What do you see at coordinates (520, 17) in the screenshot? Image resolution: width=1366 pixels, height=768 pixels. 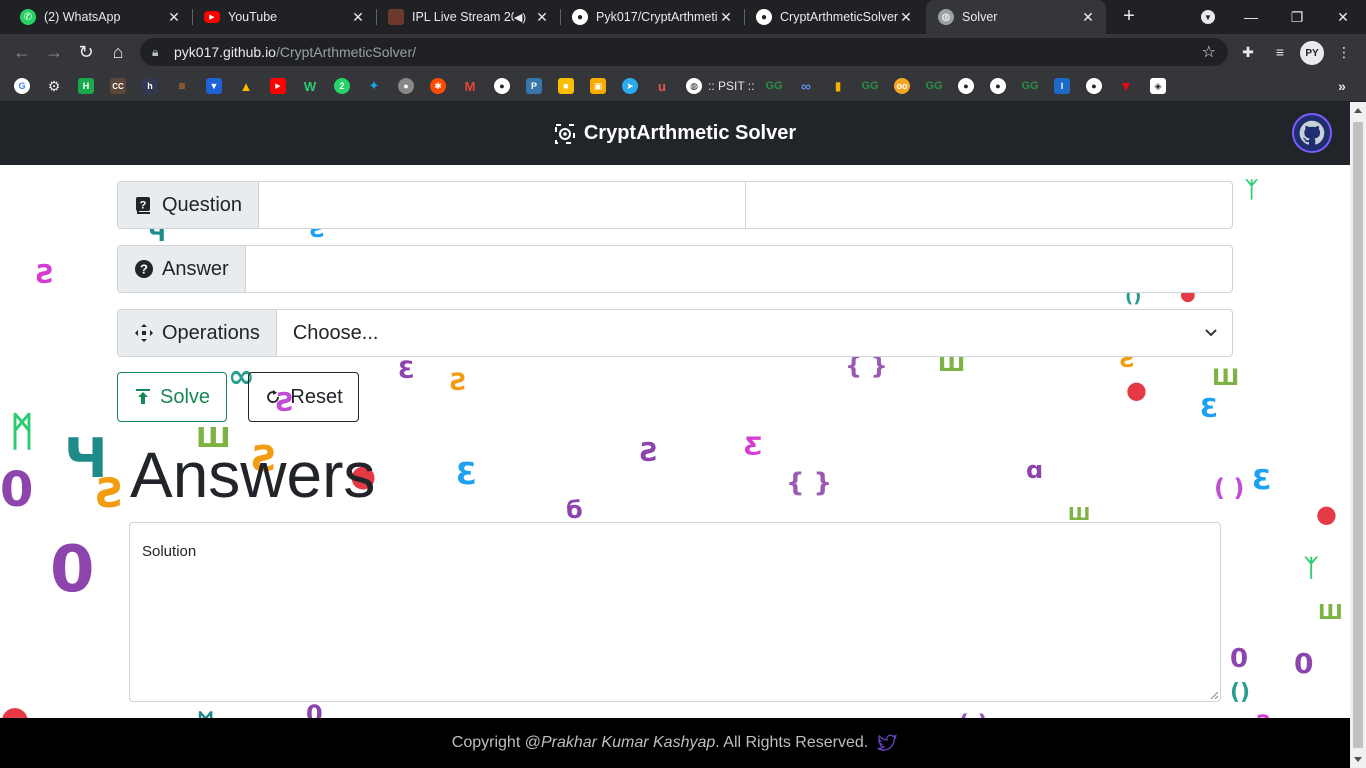 I see `speaker-icon: ◀)` at bounding box center [520, 17].